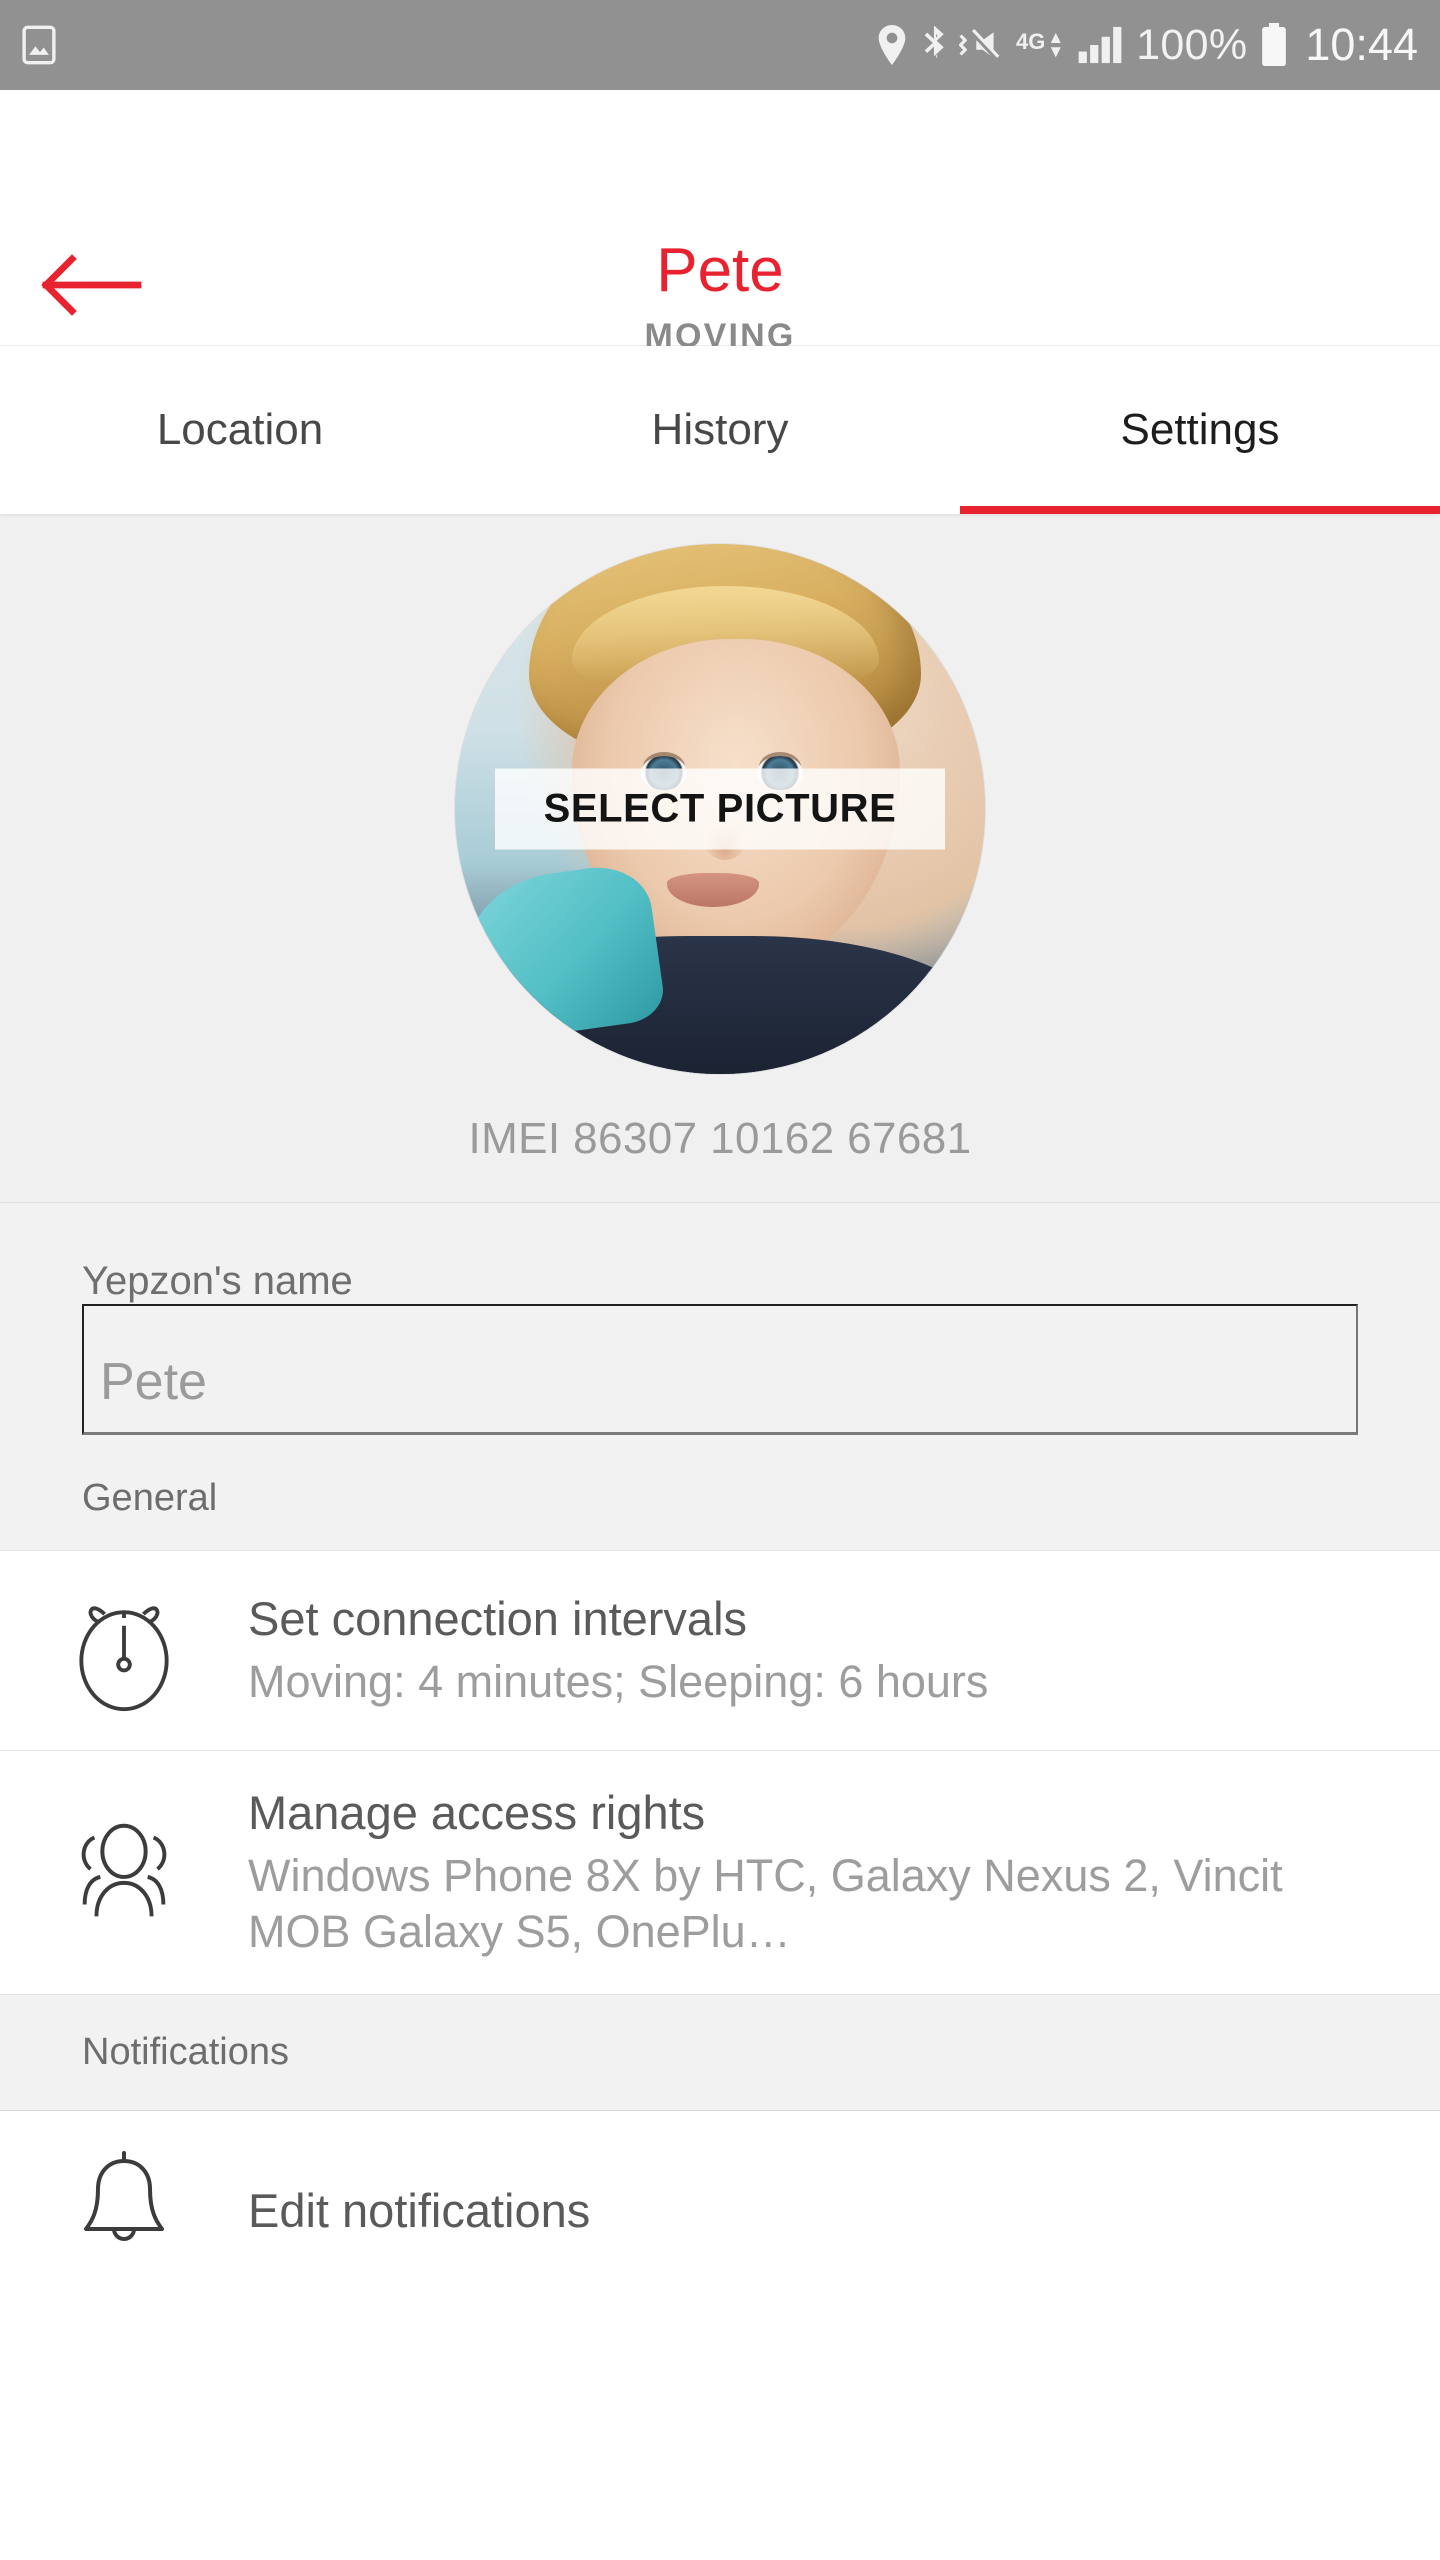  I want to click on status-bar: 4G ▲ ▼ 100% 10:44, so click(720, 45).